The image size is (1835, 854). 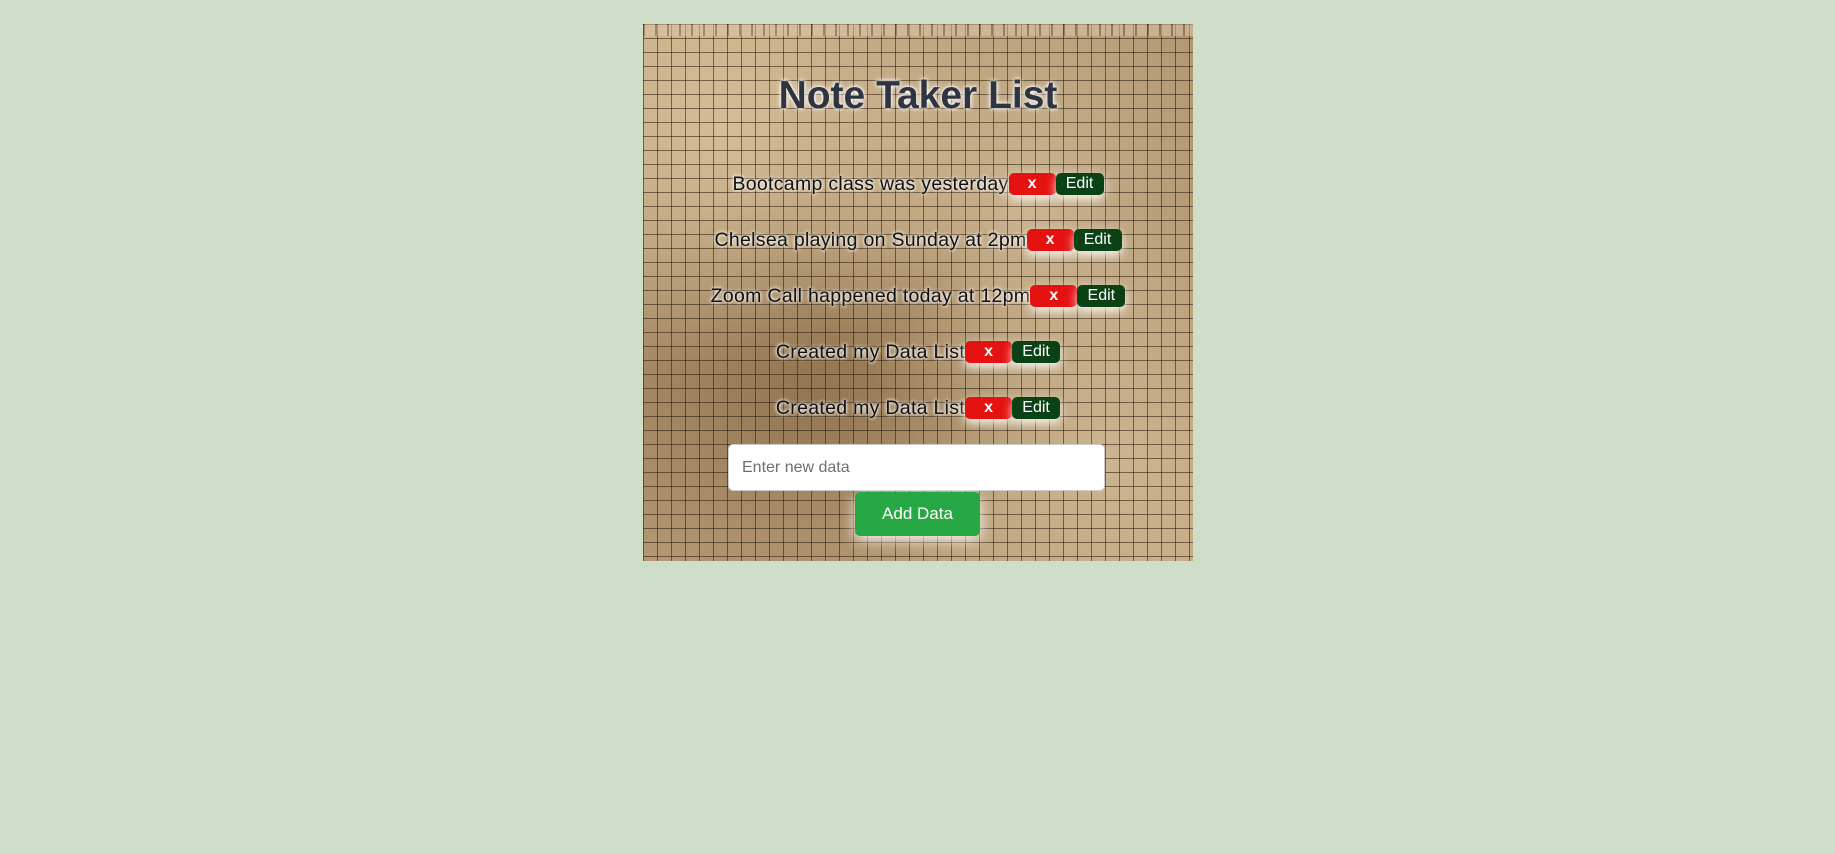 What do you see at coordinates (870, 240) in the screenshot?
I see `note-text: Chelsea playing on Sunday at 2pm` at bounding box center [870, 240].